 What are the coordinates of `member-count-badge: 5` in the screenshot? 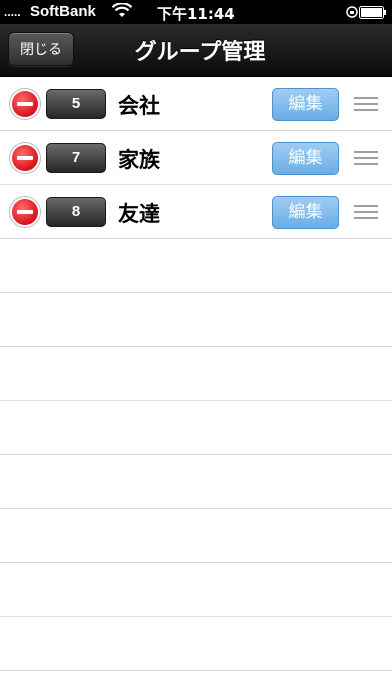 It's located at (76, 104).